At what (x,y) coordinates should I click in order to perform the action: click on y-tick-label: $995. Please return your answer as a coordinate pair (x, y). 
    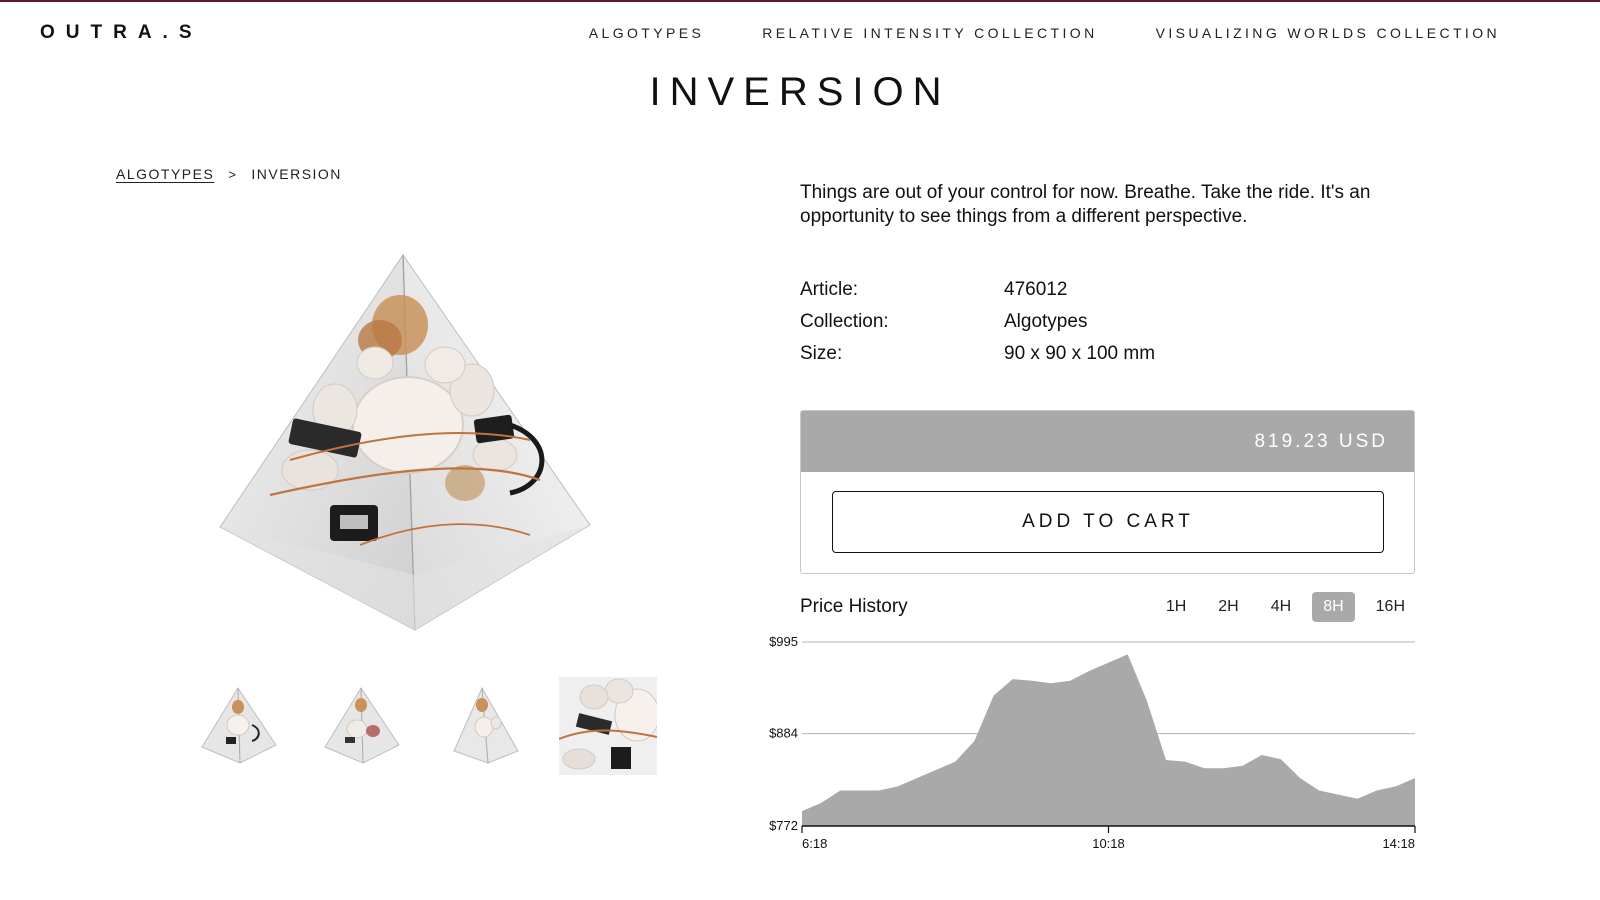
    Looking at the image, I should click on (783, 641).